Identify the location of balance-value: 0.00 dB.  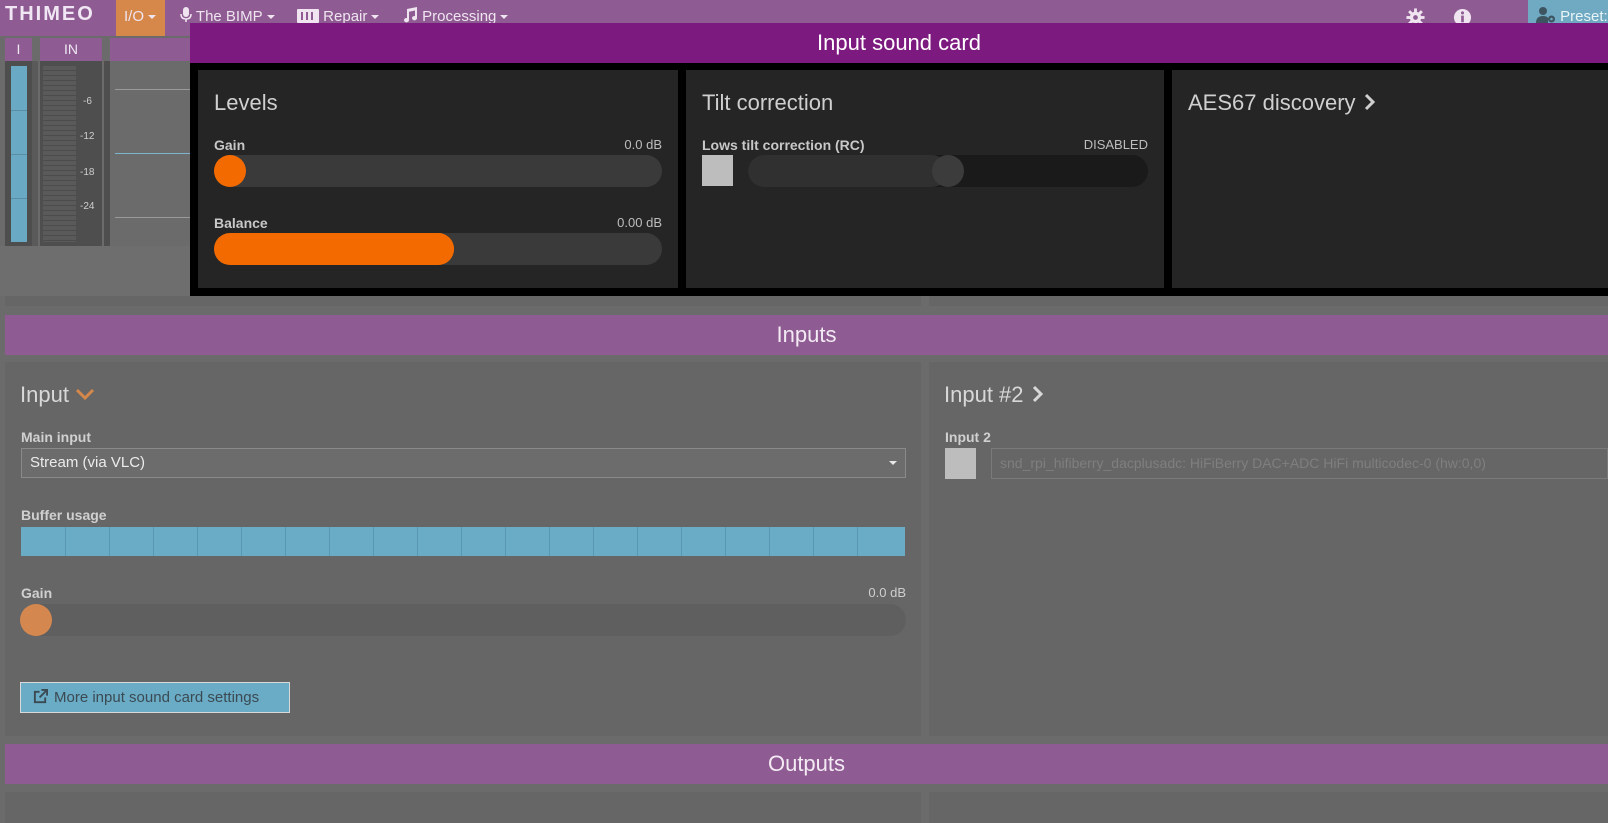
(639, 222).